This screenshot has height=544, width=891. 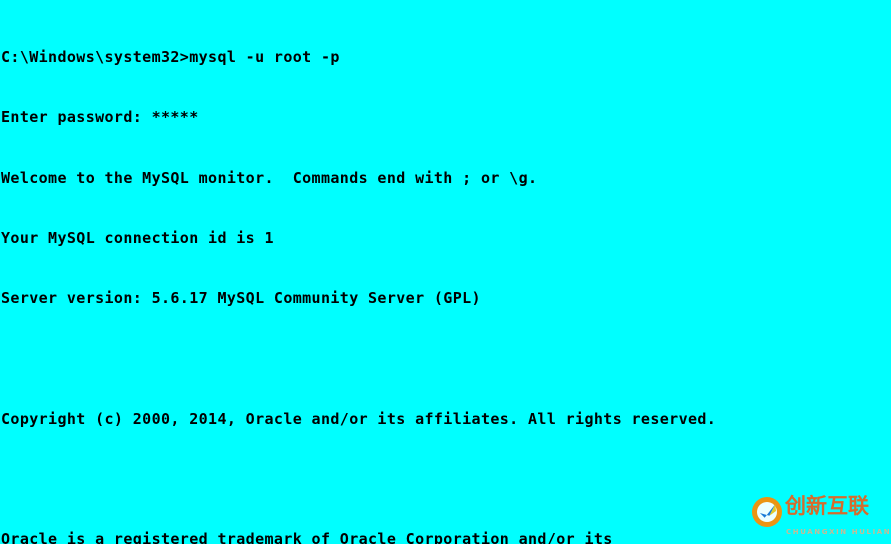 I want to click on console-line-1: Enter password: *****, so click(x=100, y=117).